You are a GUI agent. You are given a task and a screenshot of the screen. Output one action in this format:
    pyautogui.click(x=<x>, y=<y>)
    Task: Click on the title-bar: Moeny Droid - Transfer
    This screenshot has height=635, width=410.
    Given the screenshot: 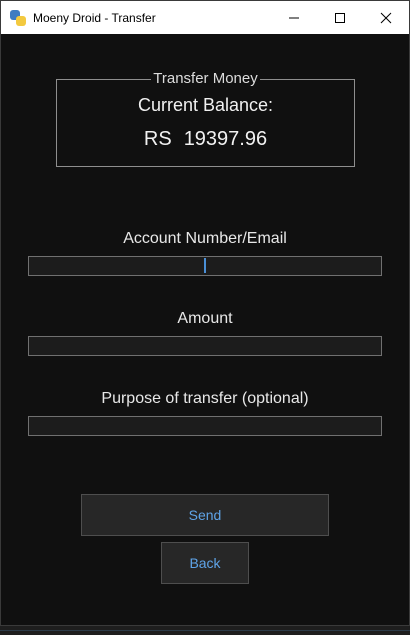 What is the action you would take?
    pyautogui.click(x=205, y=17)
    